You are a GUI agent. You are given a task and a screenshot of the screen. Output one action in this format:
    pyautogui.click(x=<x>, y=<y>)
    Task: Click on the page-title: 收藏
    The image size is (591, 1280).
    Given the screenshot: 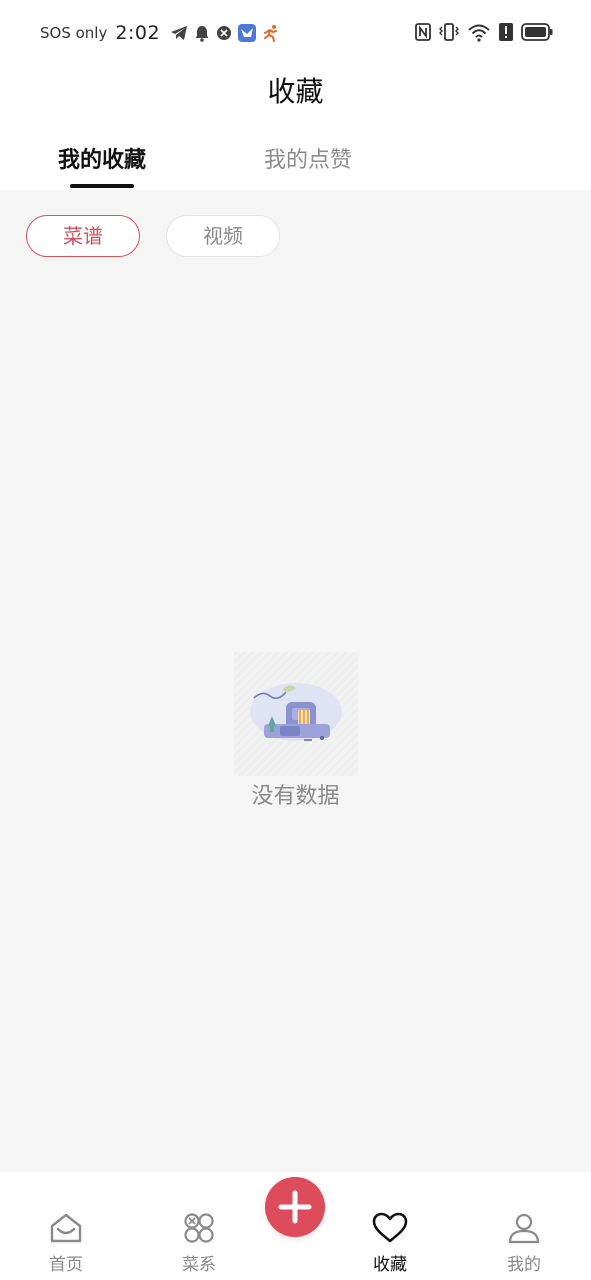 What is the action you would take?
    pyautogui.click(x=295, y=91)
    